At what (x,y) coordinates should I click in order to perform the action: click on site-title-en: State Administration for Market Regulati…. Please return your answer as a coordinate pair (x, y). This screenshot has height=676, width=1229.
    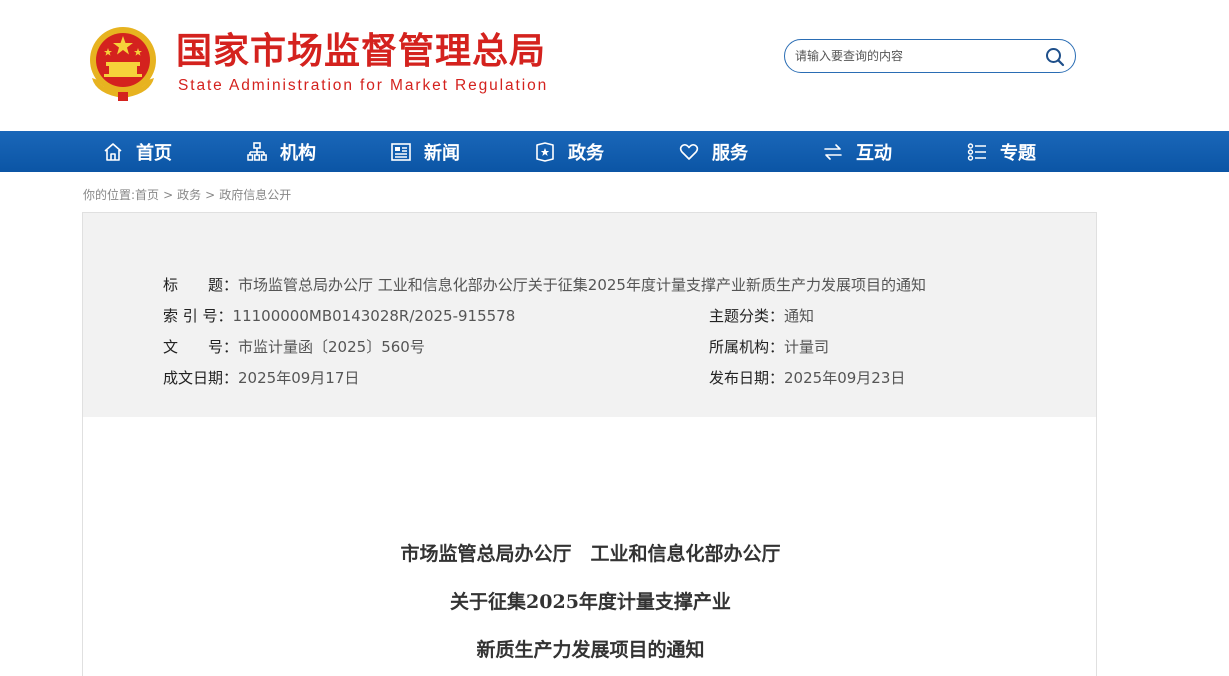
    Looking at the image, I should click on (363, 86).